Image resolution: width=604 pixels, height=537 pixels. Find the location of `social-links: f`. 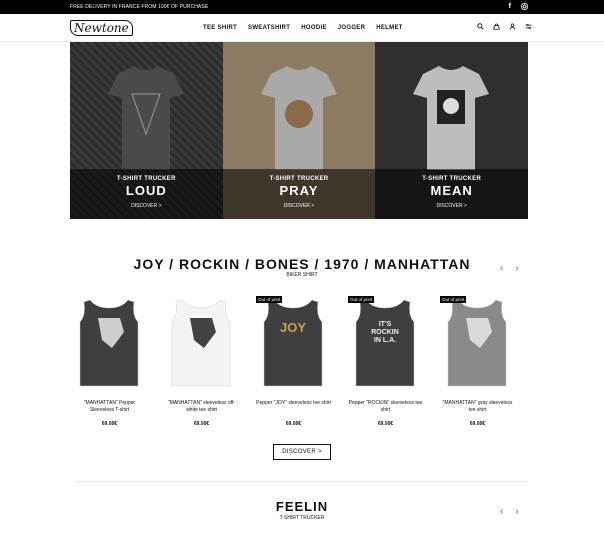

social-links: f is located at coordinates (518, 7).